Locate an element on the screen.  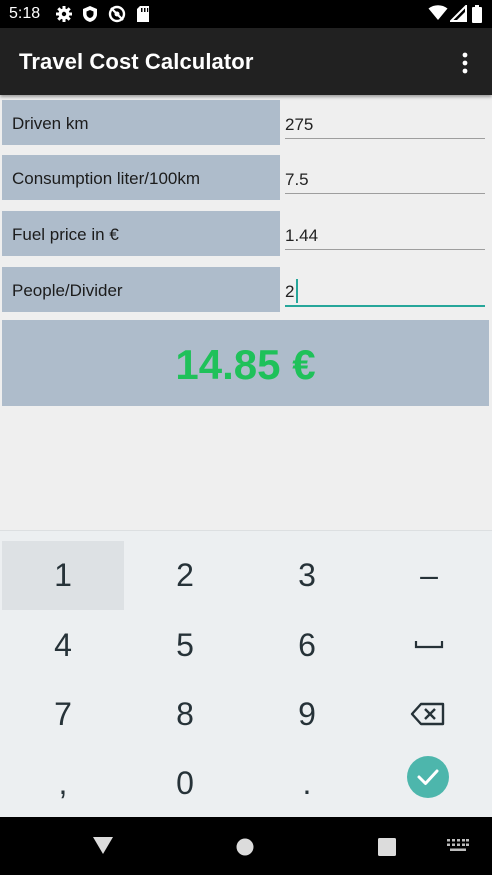
key-9: 9 is located at coordinates (307, 714).